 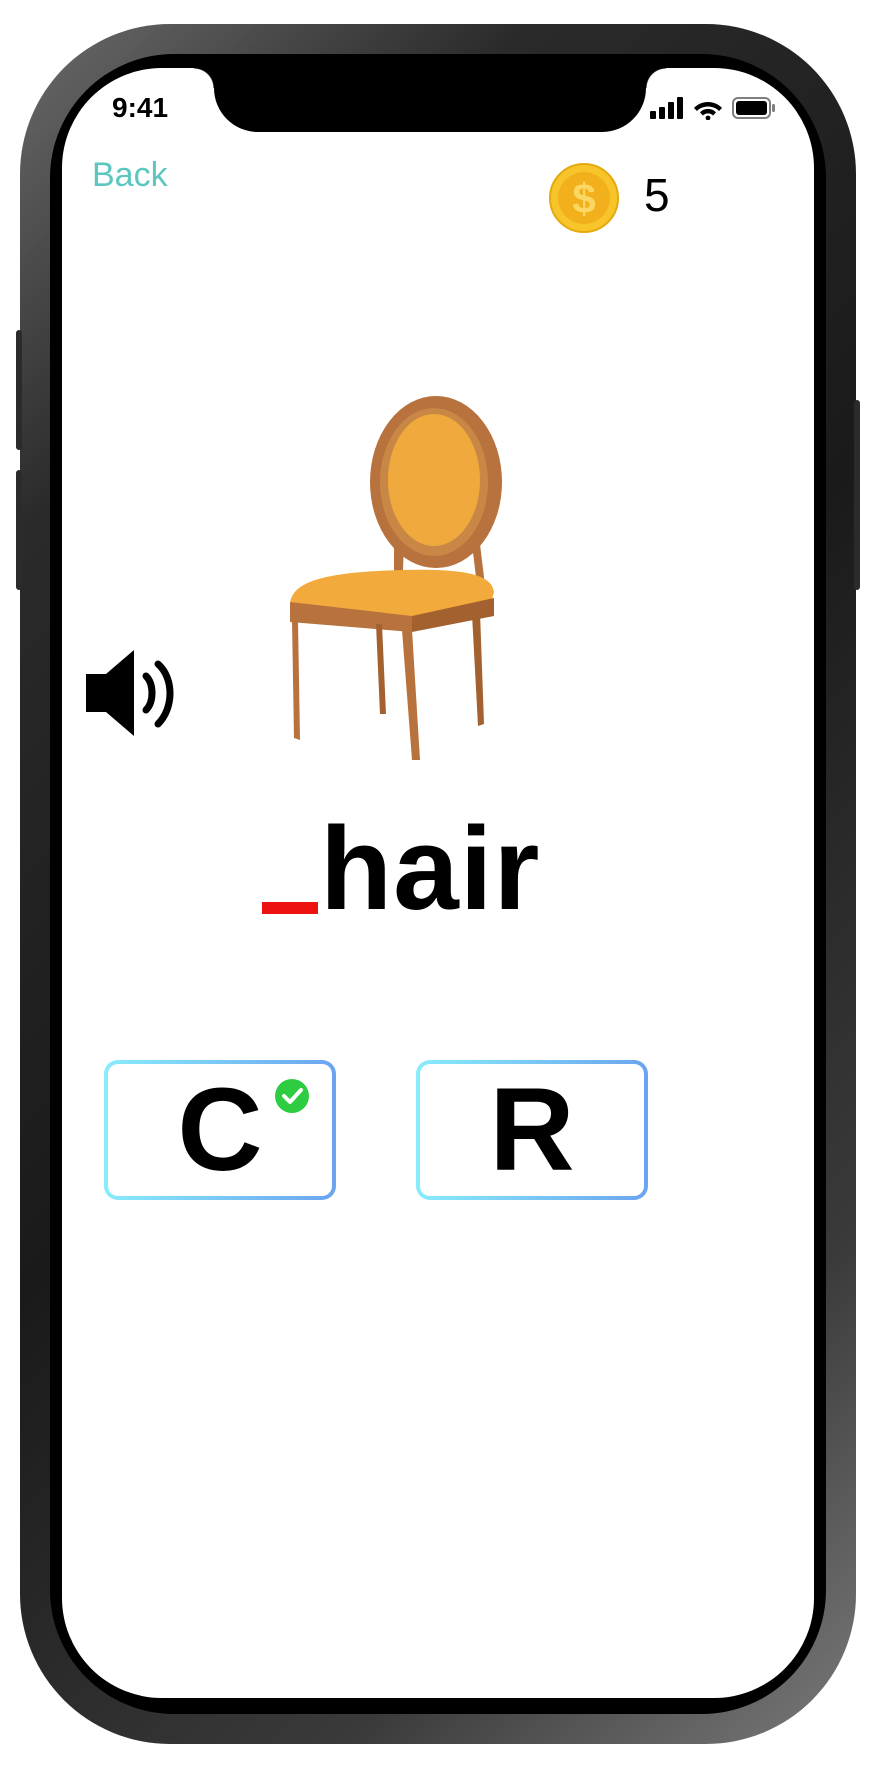 I want to click on wifi-icon, so click(x=708, y=111).